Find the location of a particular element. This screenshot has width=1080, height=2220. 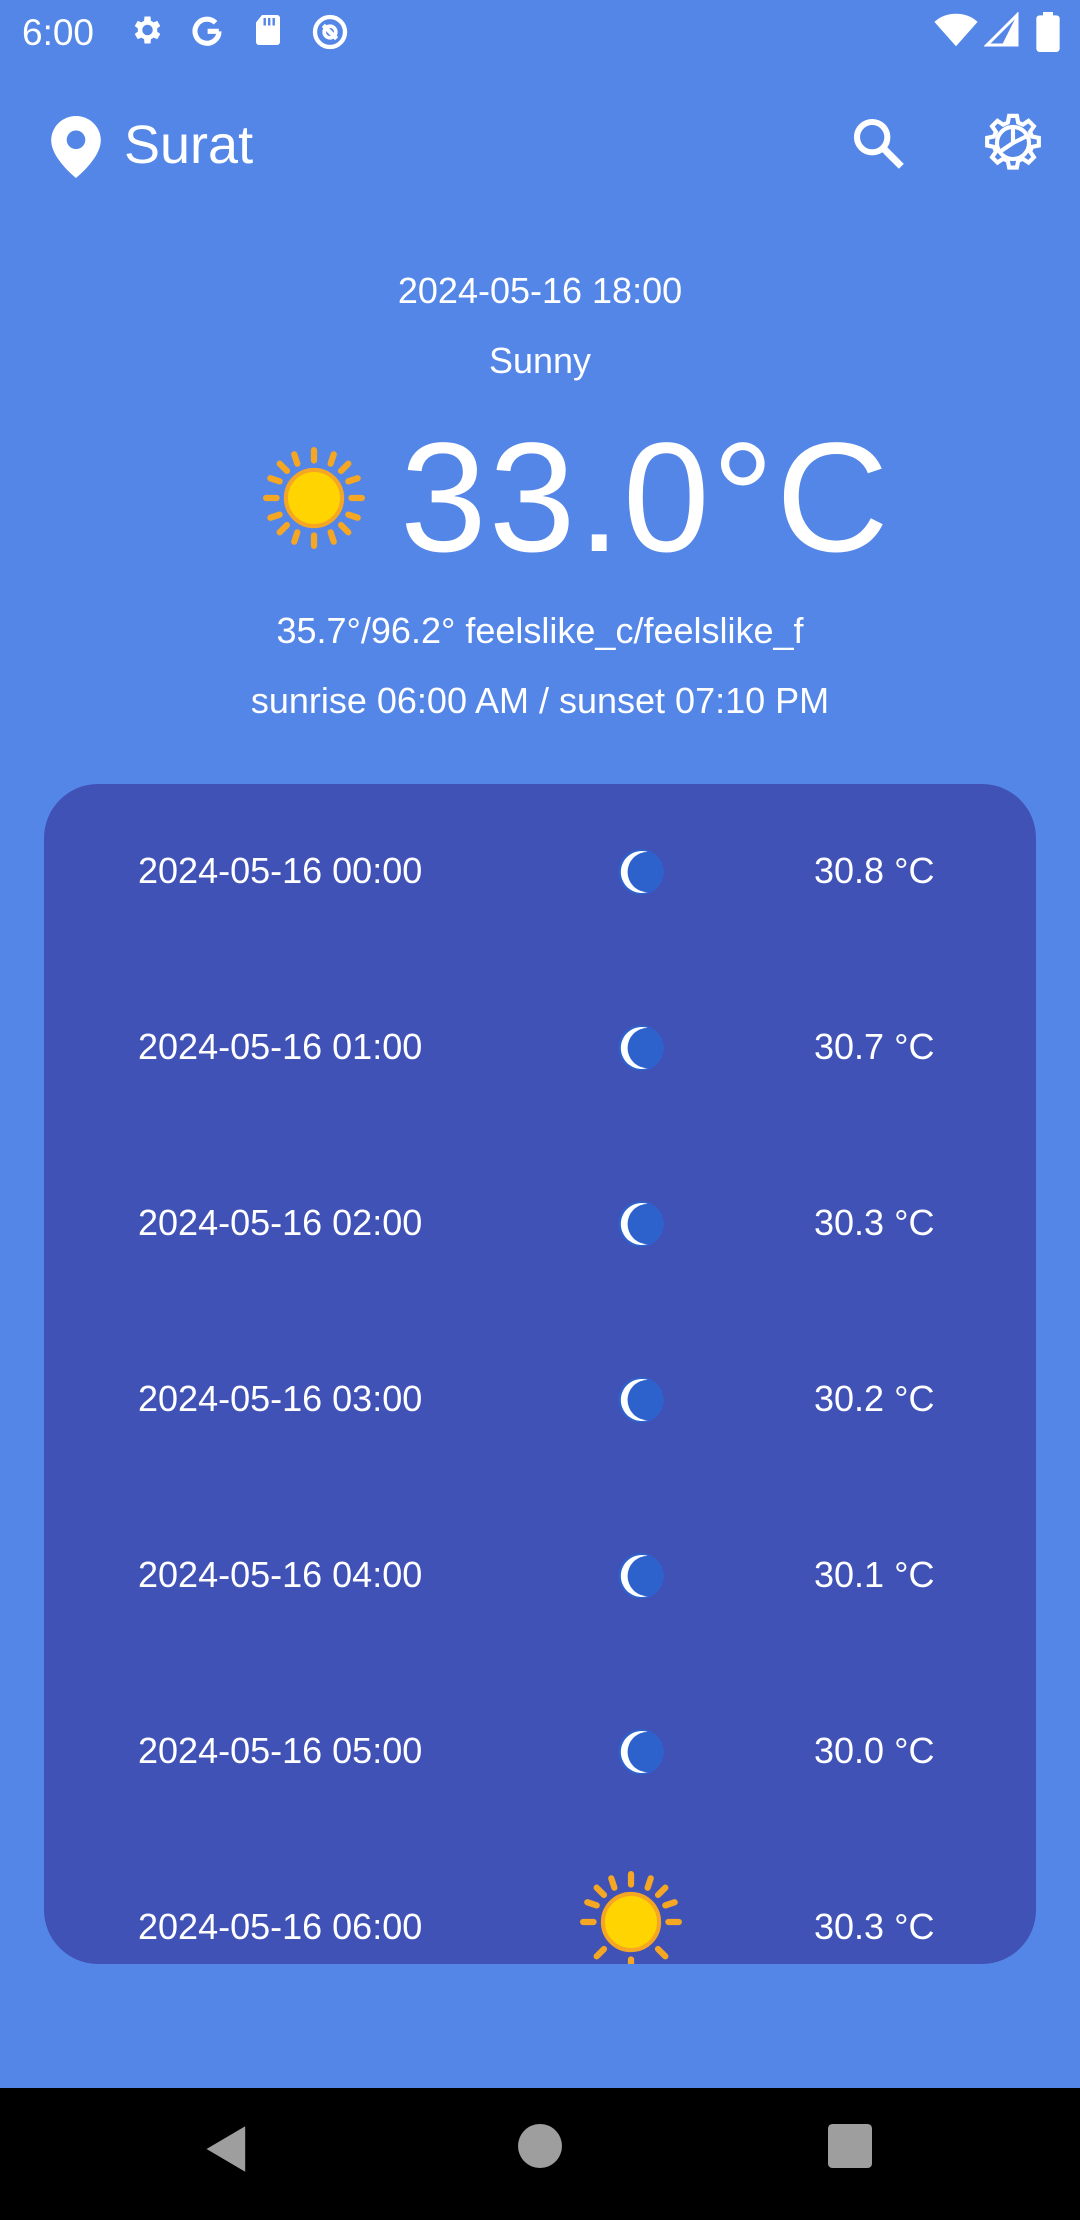

navigation-bar is located at coordinates (540, 2154).